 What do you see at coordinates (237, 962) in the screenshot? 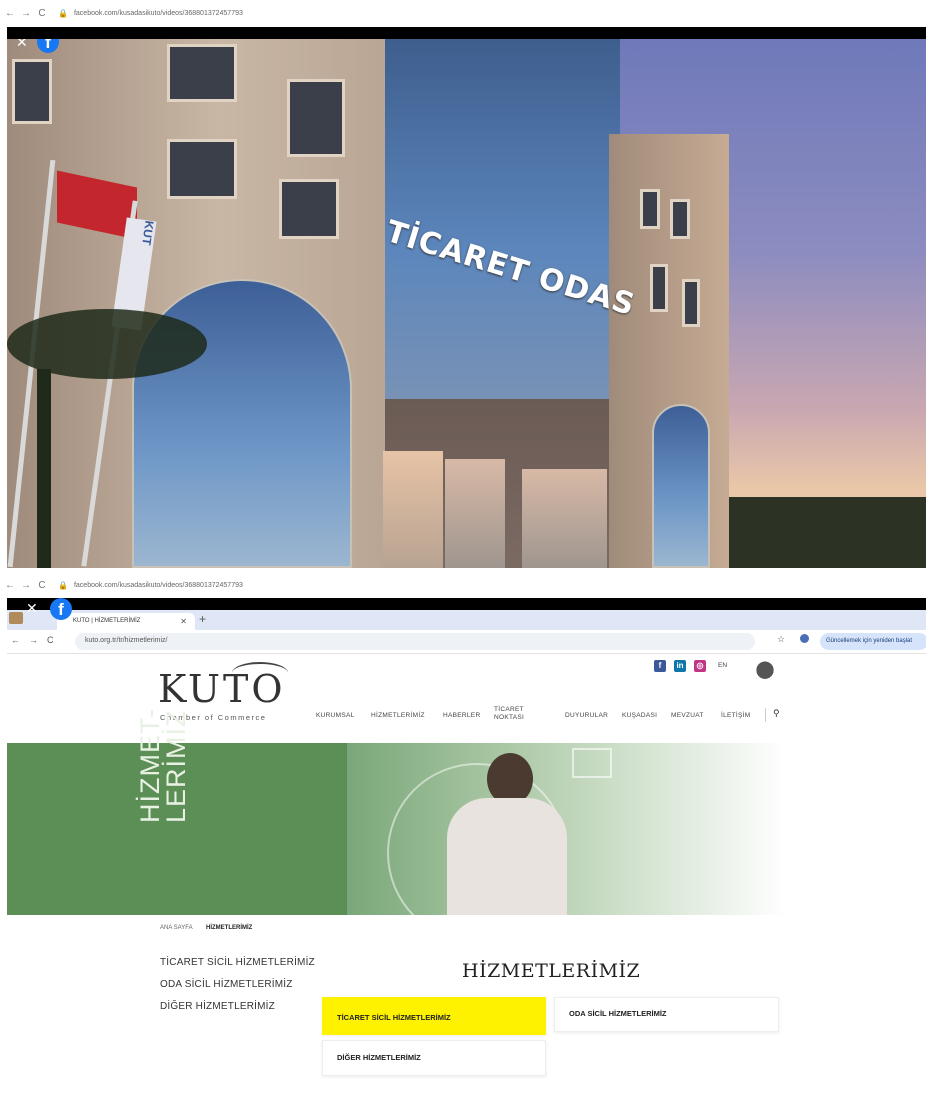
I see `sidebar-item-ticaret-sicil: TİCARET SİCİL HİZMETLERİMİZ` at bounding box center [237, 962].